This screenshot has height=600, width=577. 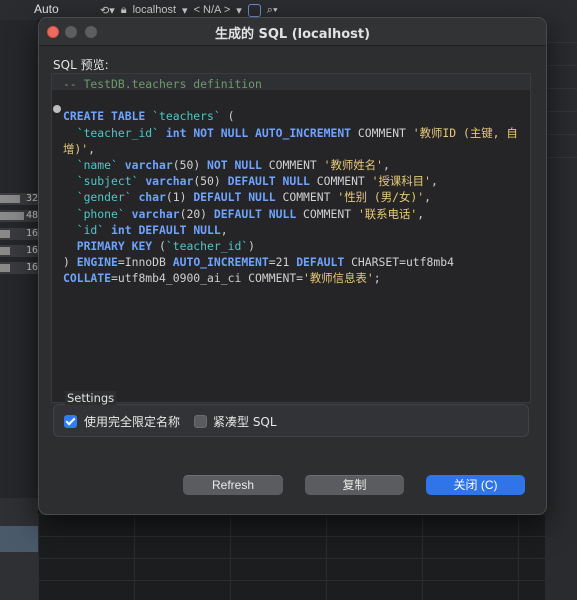 What do you see at coordinates (296, 116) in the screenshot?
I see `code-line: CREATE TABLE `teachers` (` at bounding box center [296, 116].